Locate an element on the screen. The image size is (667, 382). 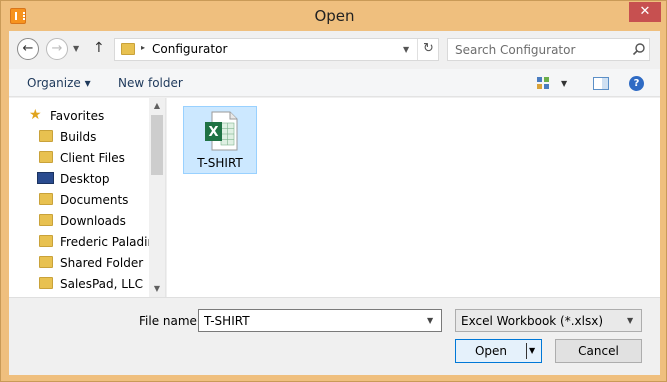
recent-locations-dropdown-icon: ▼ is located at coordinates (76, 48).